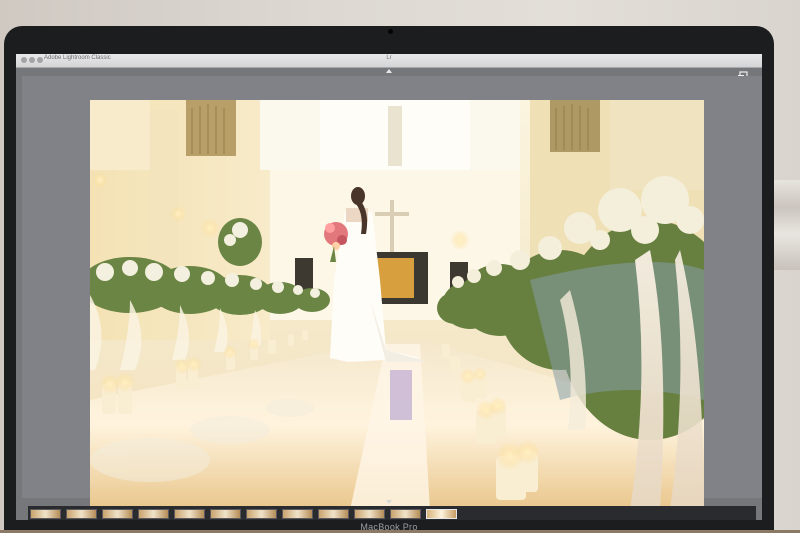  I want to click on window-title: Lr, so click(389, 58).